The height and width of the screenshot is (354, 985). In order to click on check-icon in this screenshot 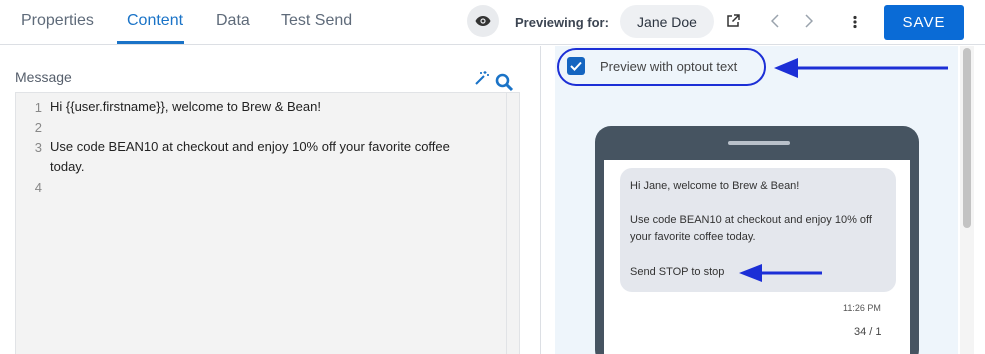, I will do `click(576, 66)`.